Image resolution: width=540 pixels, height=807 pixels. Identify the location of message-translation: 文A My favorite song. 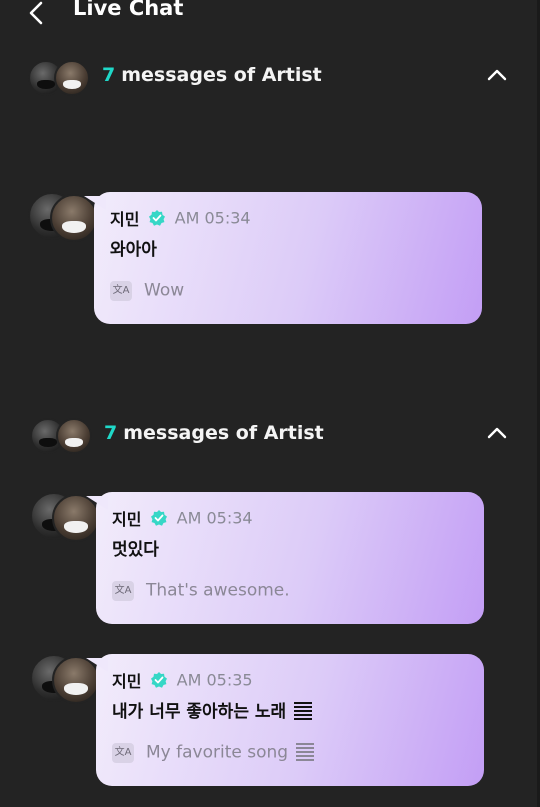
(213, 752).